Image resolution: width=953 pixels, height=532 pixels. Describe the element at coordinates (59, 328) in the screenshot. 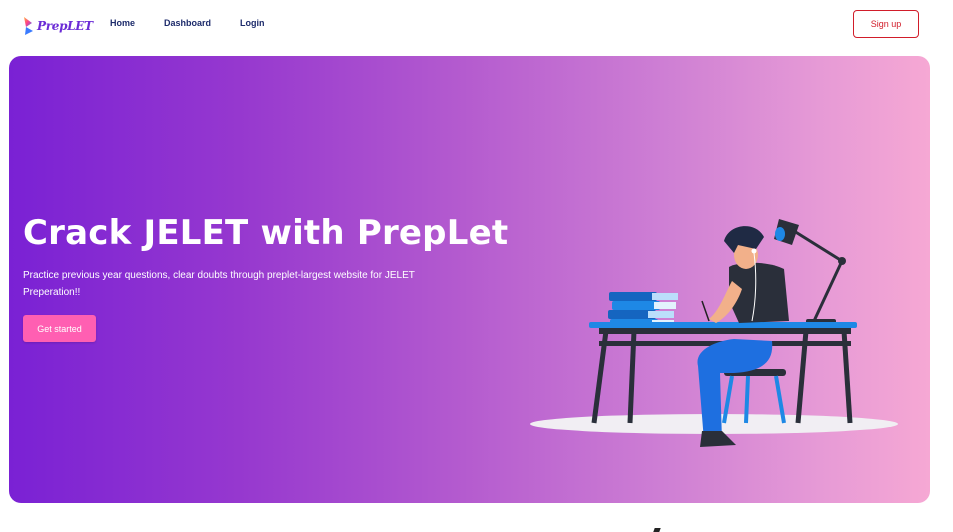

I see `get-started-button: Get started` at that location.